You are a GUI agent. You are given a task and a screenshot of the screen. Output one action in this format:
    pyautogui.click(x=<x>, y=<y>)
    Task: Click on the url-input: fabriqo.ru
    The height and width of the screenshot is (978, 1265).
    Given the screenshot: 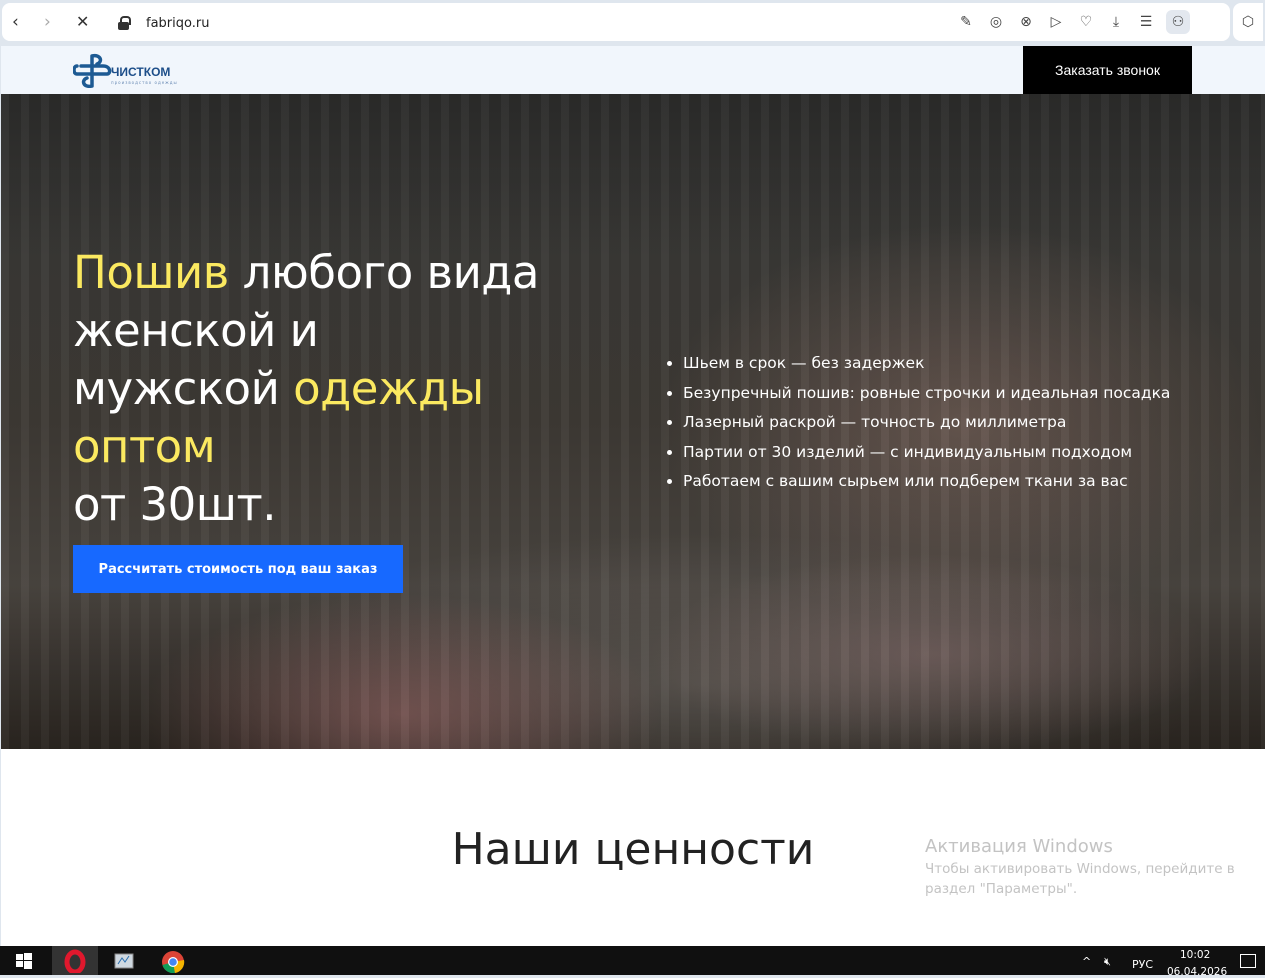 What is the action you would take?
    pyautogui.click(x=177, y=23)
    